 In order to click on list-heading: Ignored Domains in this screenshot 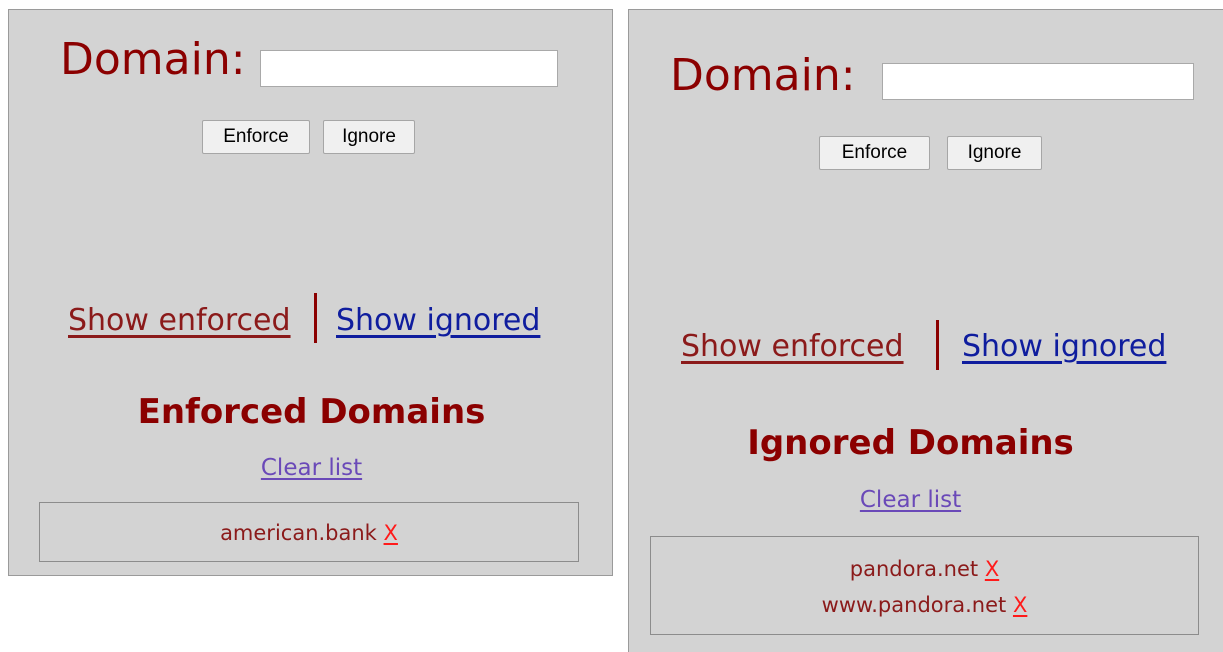, I will do `click(910, 443)`.